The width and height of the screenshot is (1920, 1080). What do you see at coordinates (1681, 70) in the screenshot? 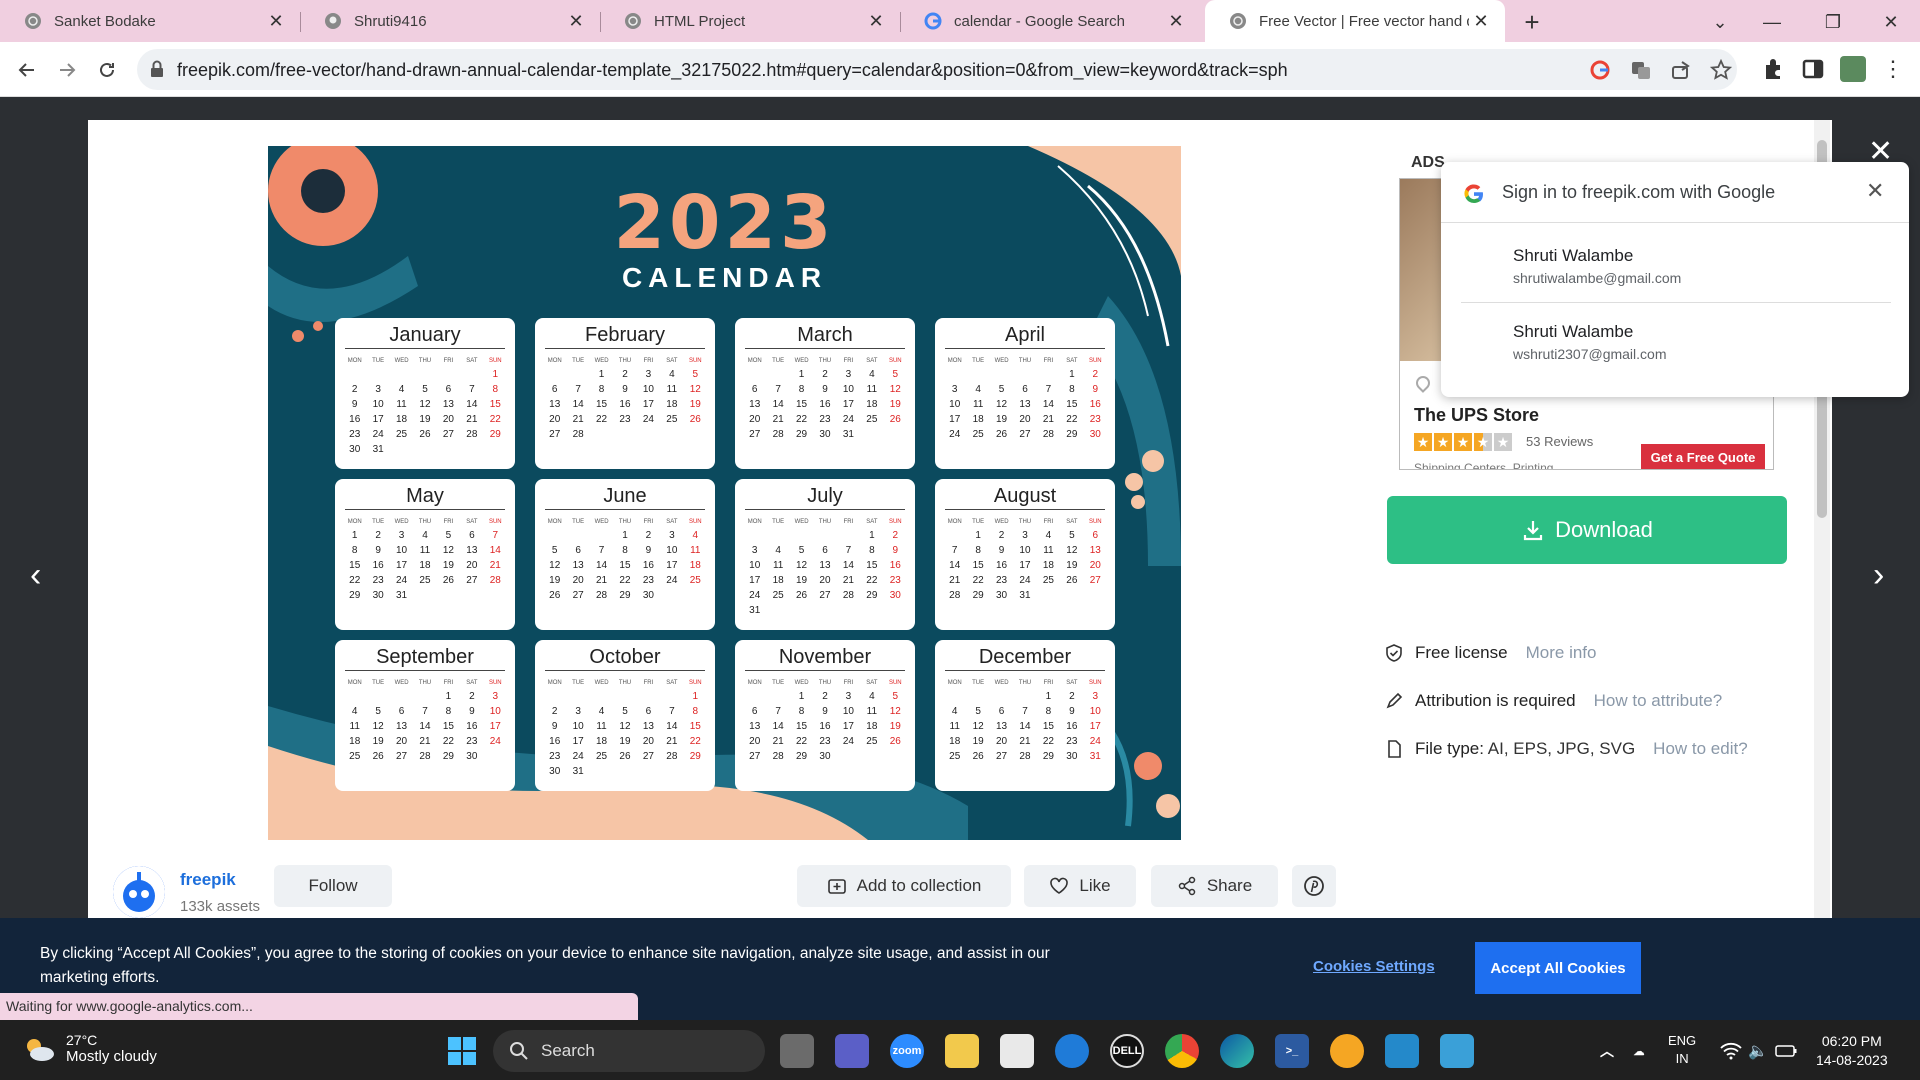
I see `share-page-icon` at bounding box center [1681, 70].